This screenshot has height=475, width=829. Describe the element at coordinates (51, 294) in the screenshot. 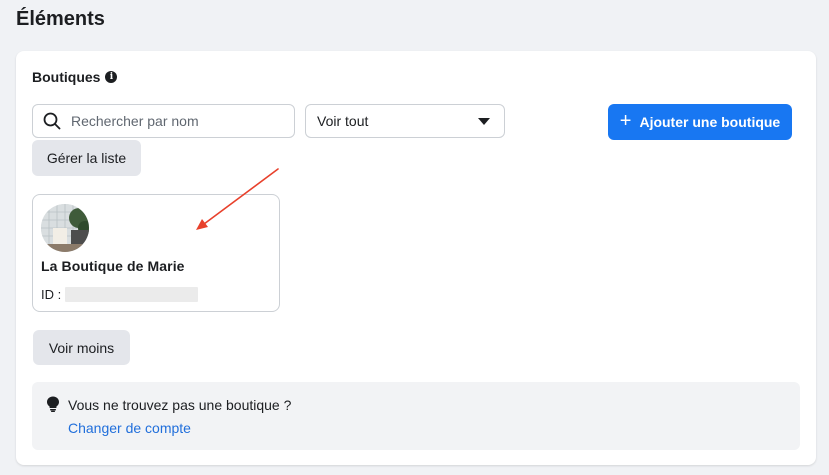

I see `shop-id-label: ID :` at that location.